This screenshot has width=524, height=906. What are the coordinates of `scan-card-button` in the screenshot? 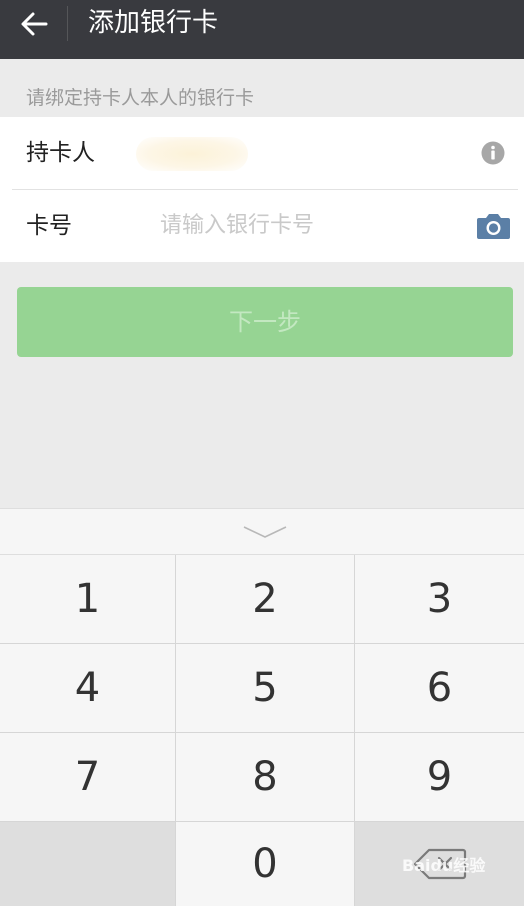 It's located at (493, 226).